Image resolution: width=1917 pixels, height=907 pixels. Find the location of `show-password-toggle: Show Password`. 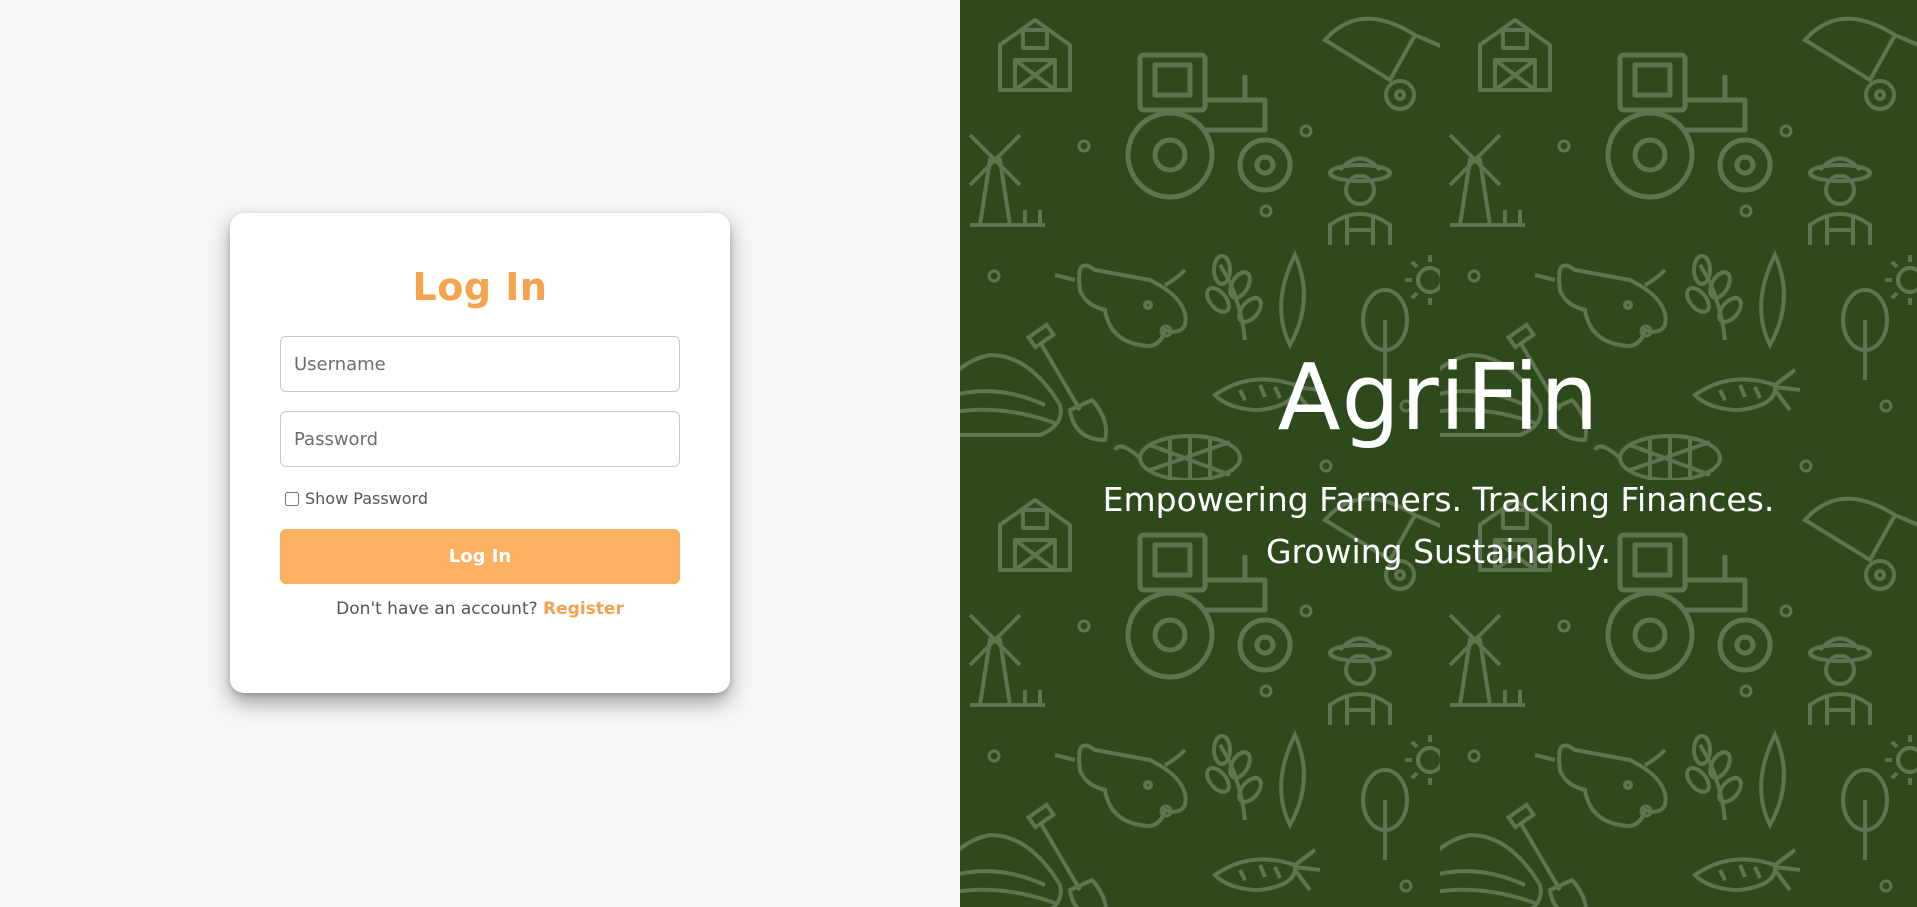

show-password-toggle: Show Password is located at coordinates (356, 498).